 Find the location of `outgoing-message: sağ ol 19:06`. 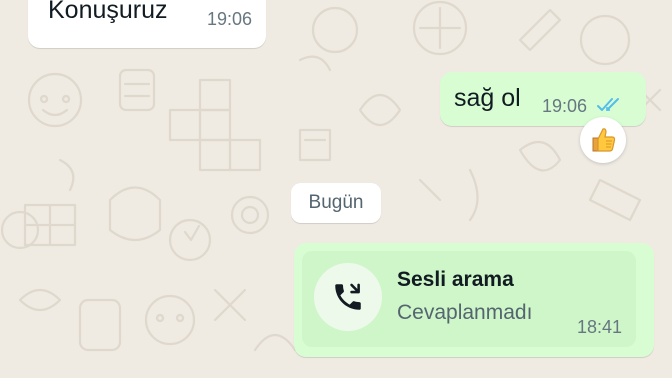

outgoing-message: sağ ol 19:06 is located at coordinates (543, 99).